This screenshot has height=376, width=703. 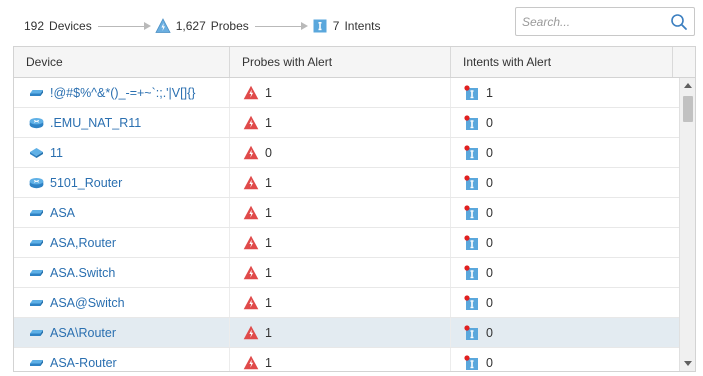 I want to click on column-header-spacer, so click(x=684, y=62).